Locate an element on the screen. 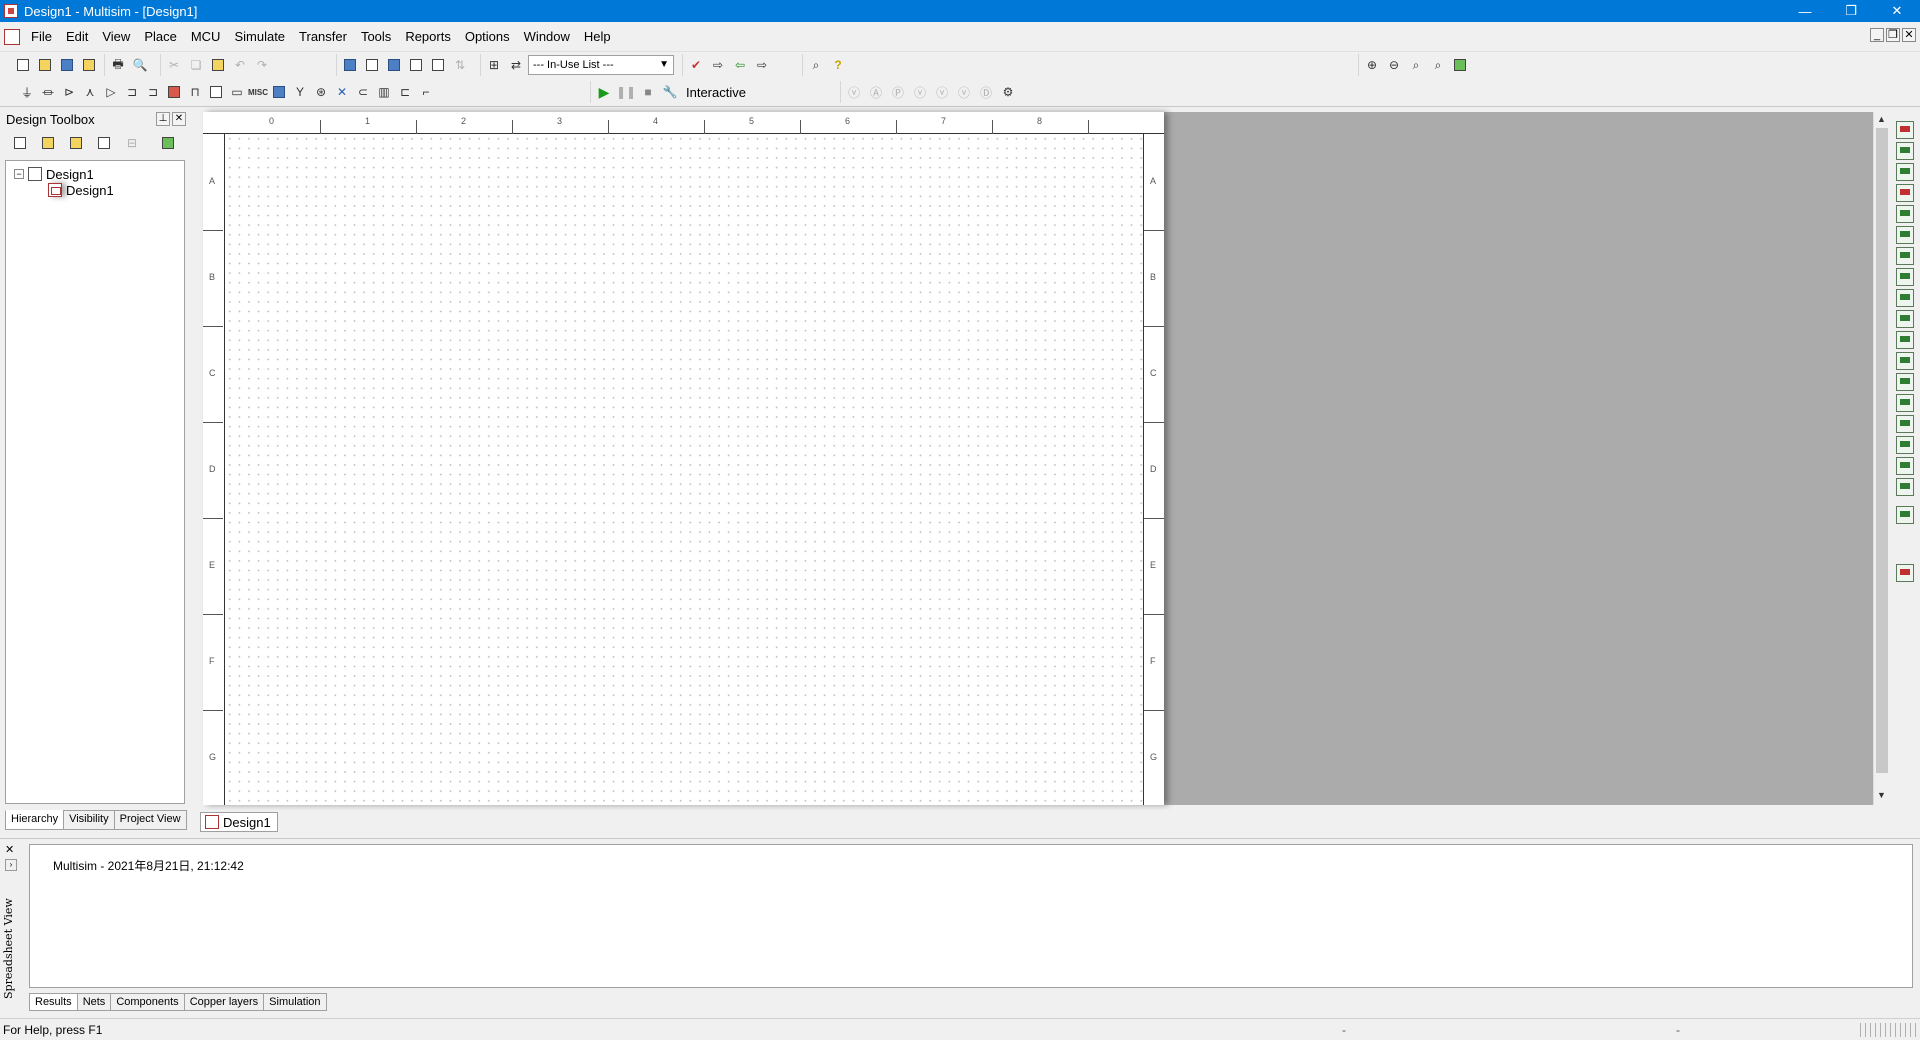 This screenshot has width=1920, height=1040. help-icon: ? is located at coordinates (838, 65).